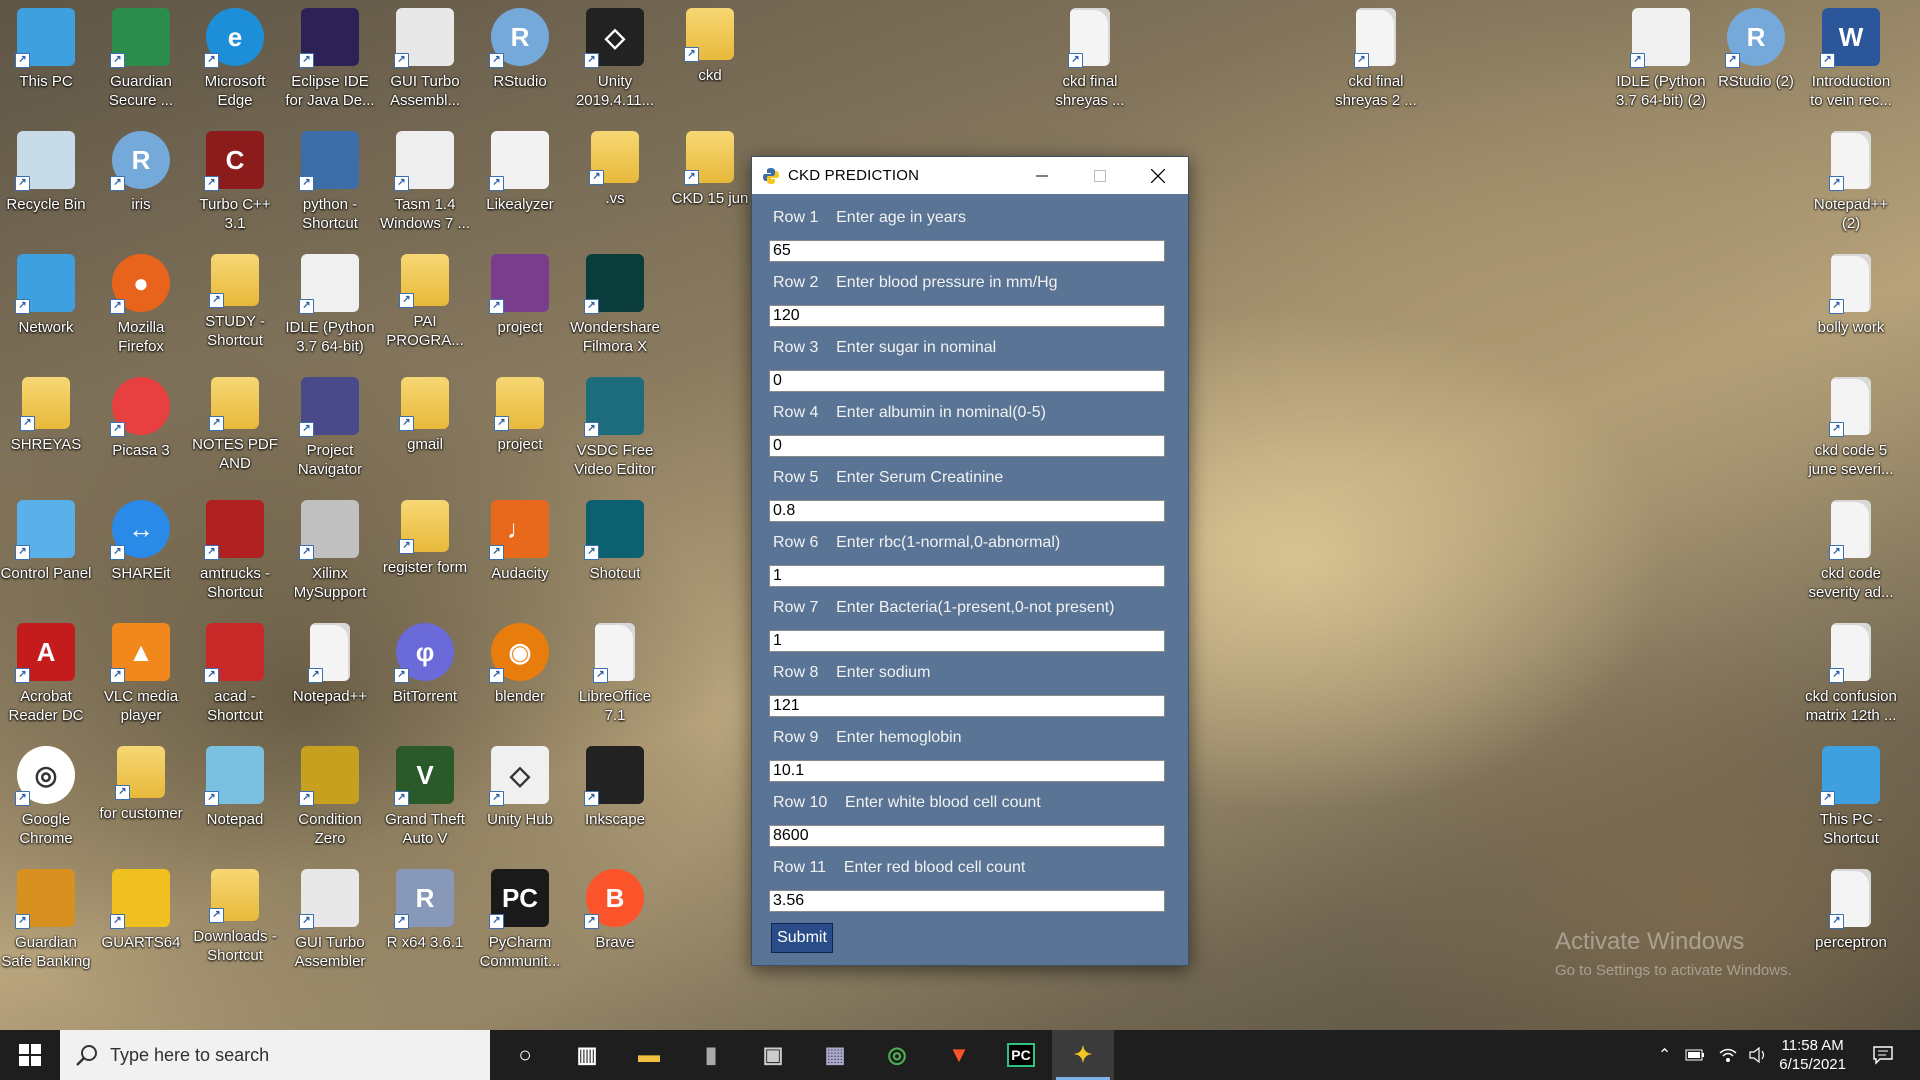 This screenshot has height=1080, width=1920. I want to click on desktop-shortcut: ↗ Downloads - Shortcut, so click(235, 920).